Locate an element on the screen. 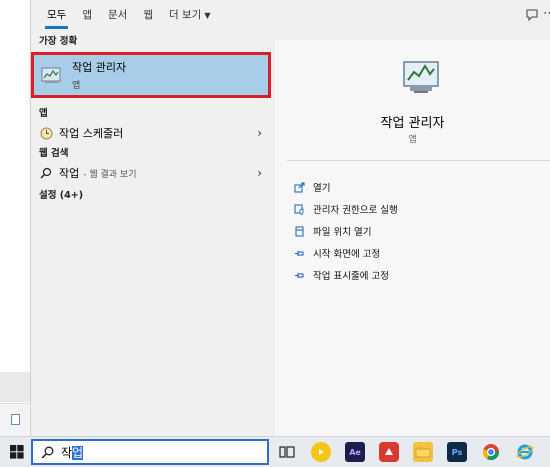 This screenshot has height=467, width=550. list-item-task-scheduler: 작업 스케줄러 › is located at coordinates (152, 133).